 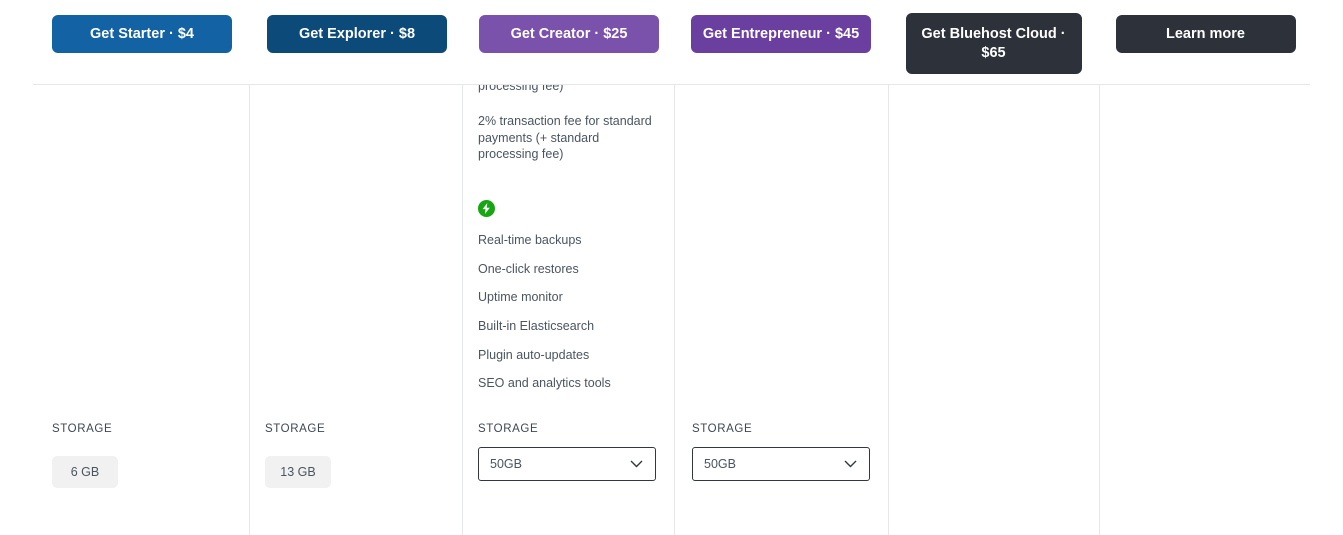 What do you see at coordinates (521, 89) in the screenshot?
I see `clipped-fee-text: processing fee)` at bounding box center [521, 89].